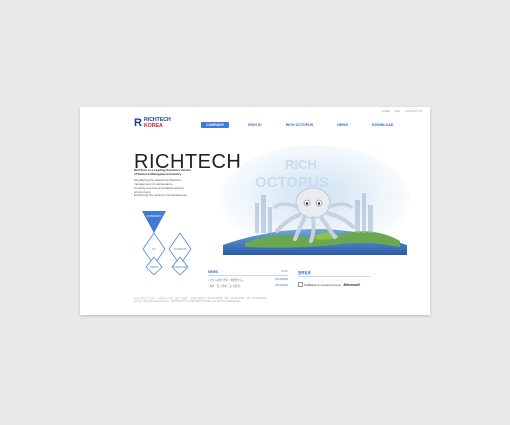  I want to click on partner-row: SoftBank Commerce Korea Microsoft, so click(334, 284).